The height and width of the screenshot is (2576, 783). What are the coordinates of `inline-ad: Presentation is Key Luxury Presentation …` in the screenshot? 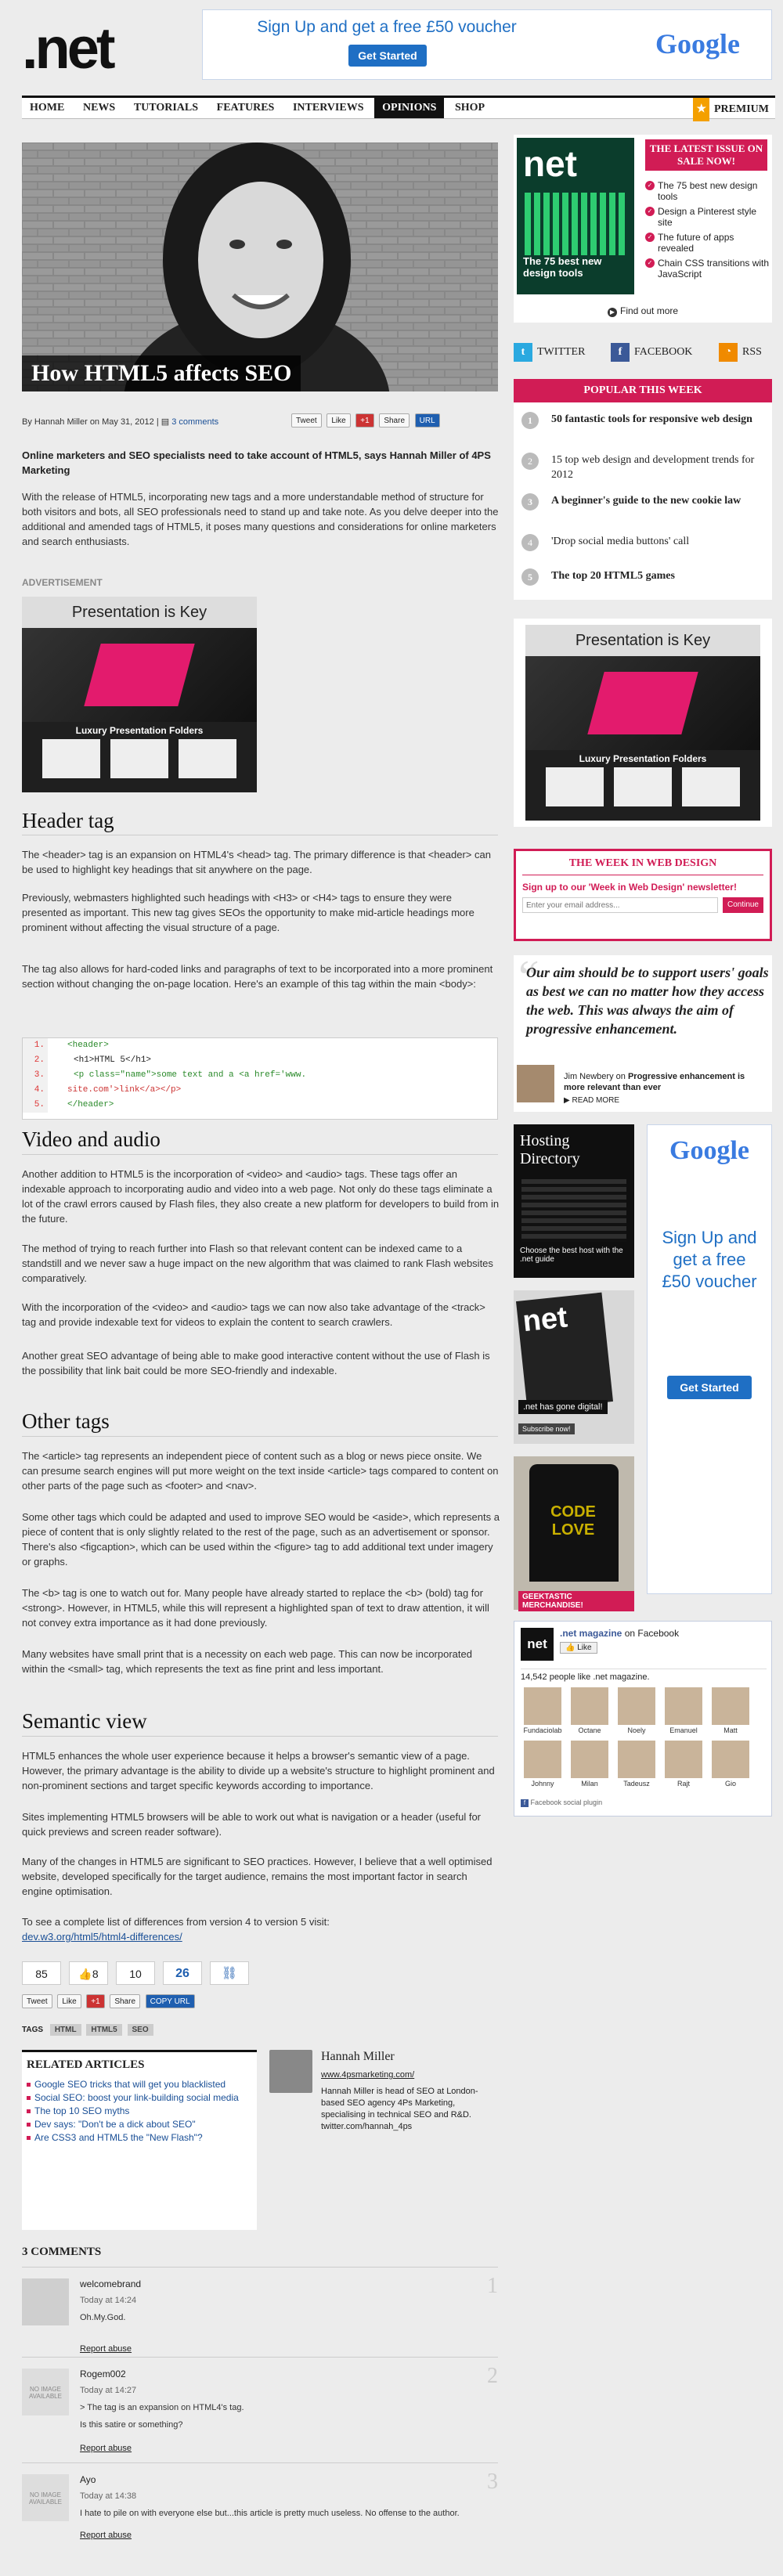 It's located at (139, 694).